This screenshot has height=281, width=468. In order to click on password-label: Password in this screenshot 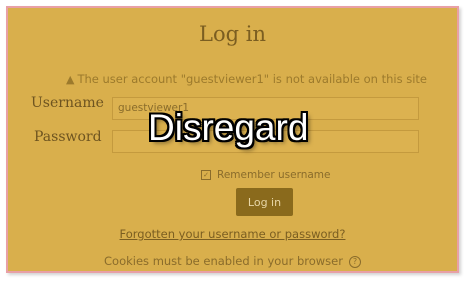, I will do `click(68, 137)`.